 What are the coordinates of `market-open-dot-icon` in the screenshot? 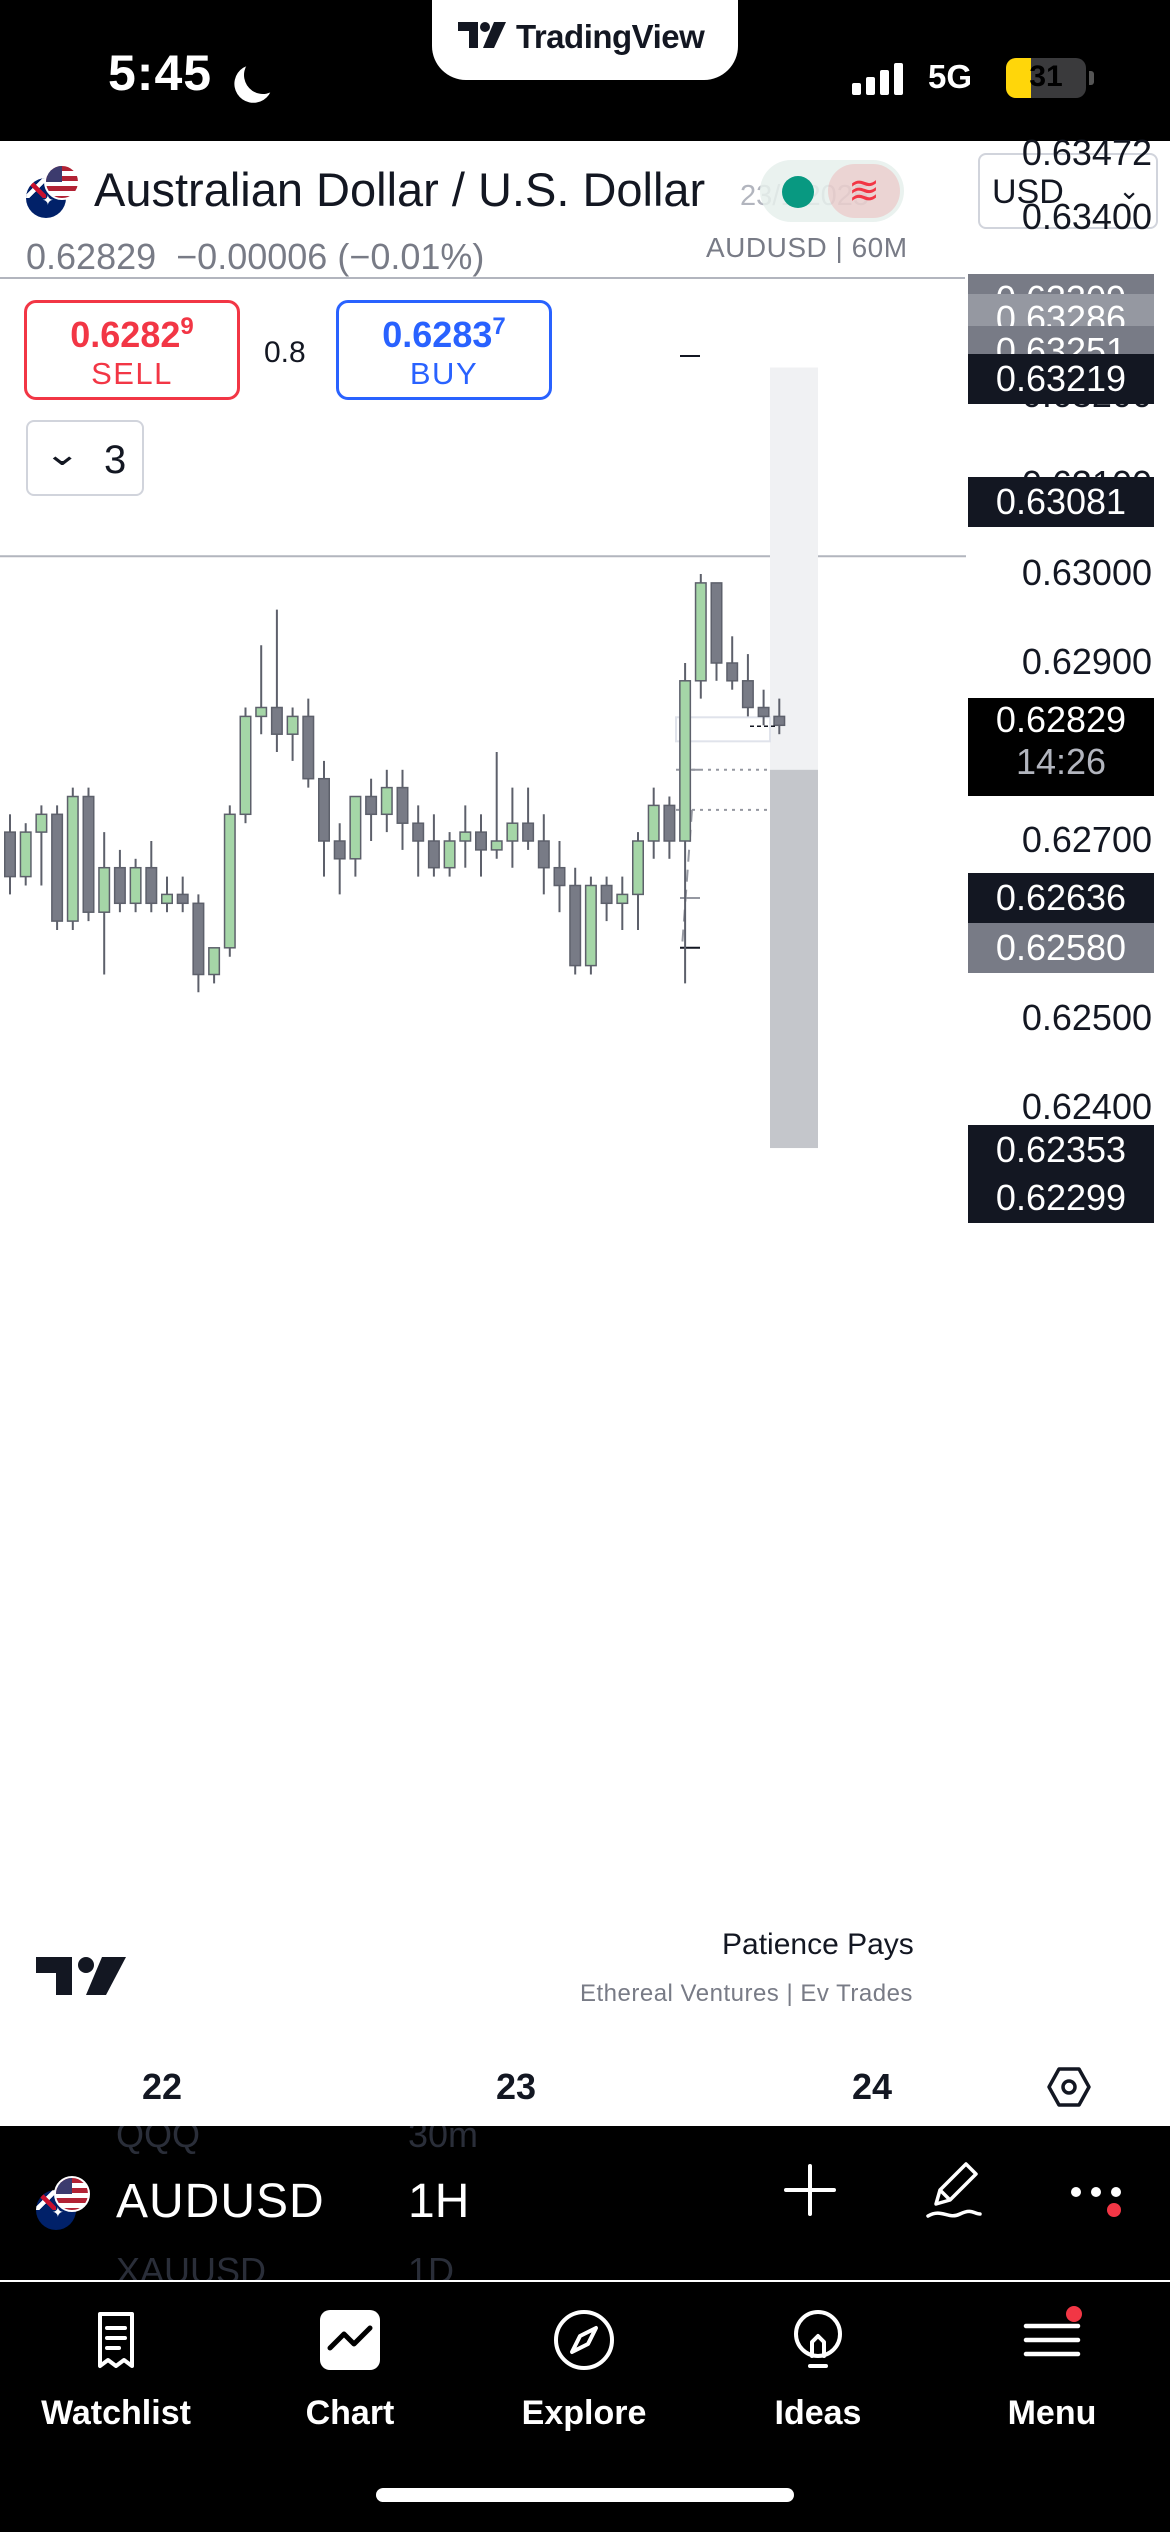 It's located at (798, 192).